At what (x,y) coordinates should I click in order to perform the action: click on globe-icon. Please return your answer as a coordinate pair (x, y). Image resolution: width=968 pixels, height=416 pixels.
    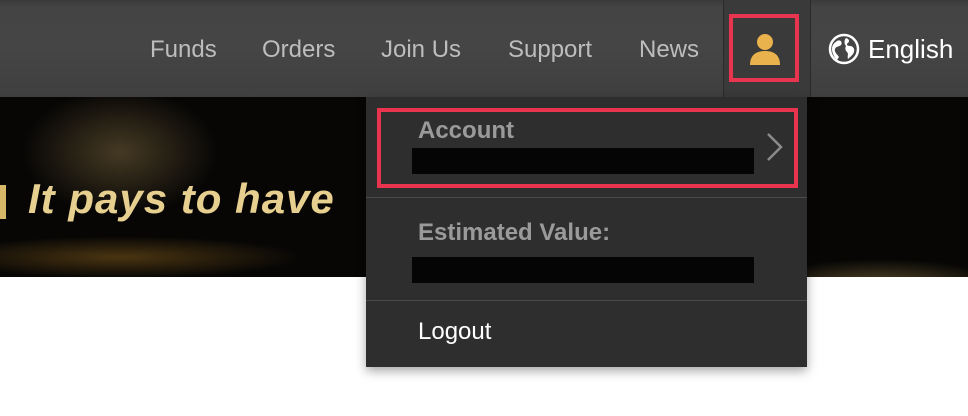
    Looking at the image, I should click on (844, 49).